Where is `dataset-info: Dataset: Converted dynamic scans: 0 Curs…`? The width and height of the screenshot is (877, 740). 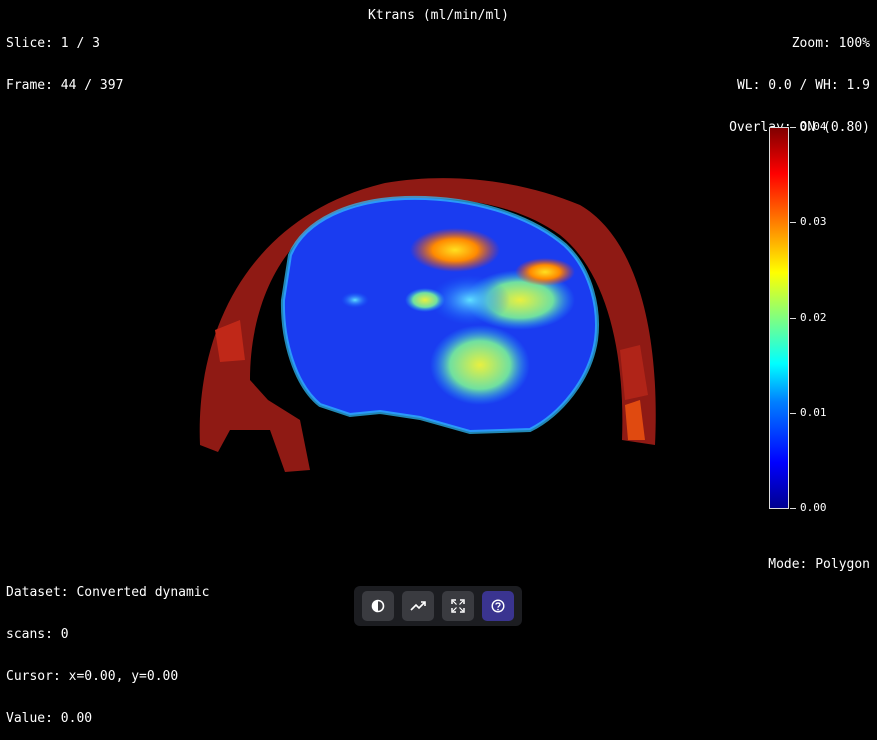 dataset-info: Dataset: Converted dynamic scans: 0 Curs… is located at coordinates (108, 649).